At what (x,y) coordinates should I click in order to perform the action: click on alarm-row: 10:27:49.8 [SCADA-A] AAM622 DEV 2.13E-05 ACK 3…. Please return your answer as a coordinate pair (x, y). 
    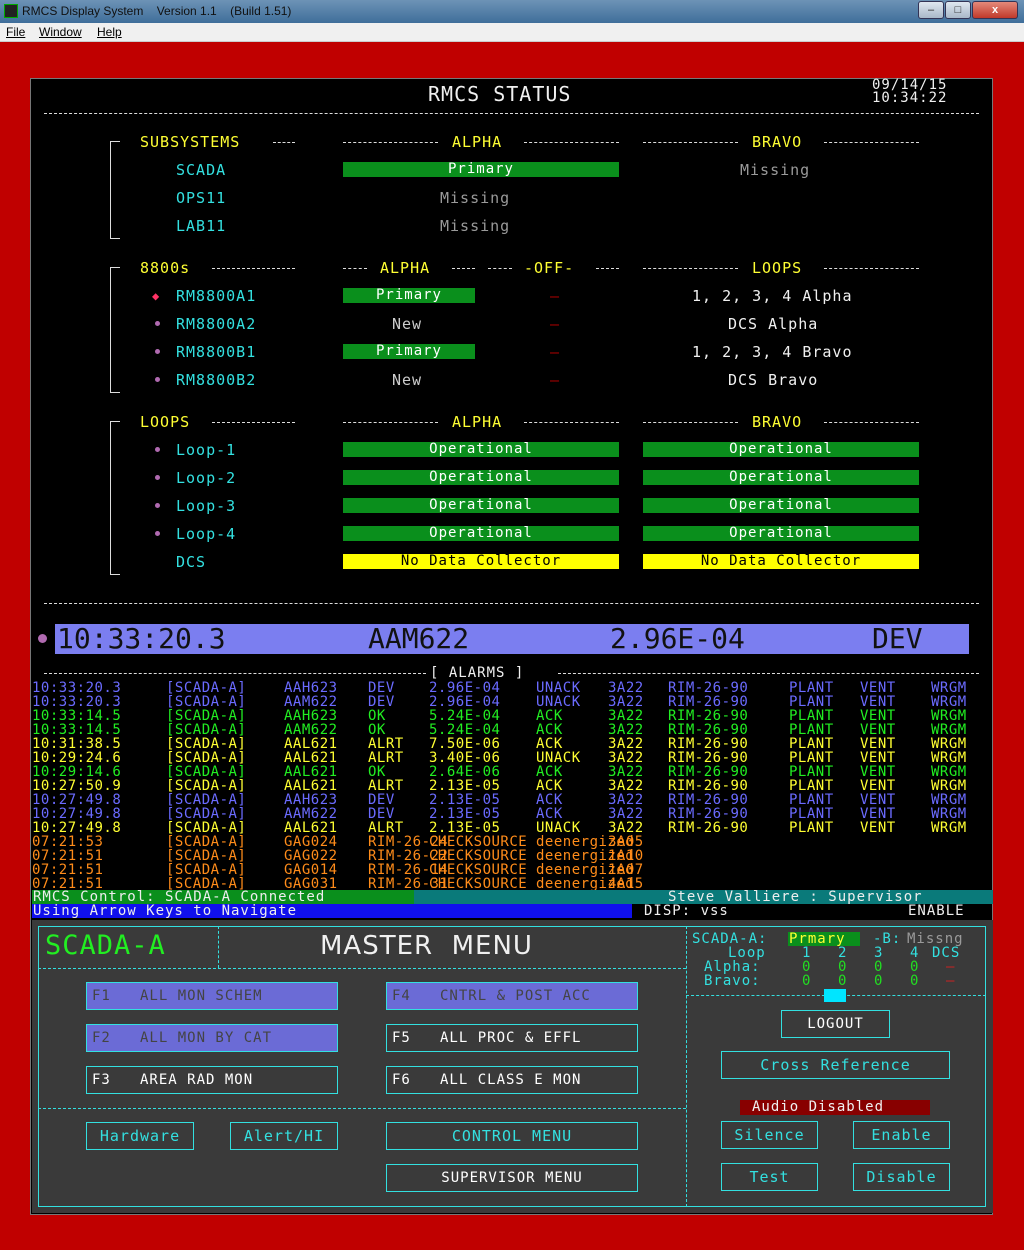
    Looking at the image, I should click on (512, 814).